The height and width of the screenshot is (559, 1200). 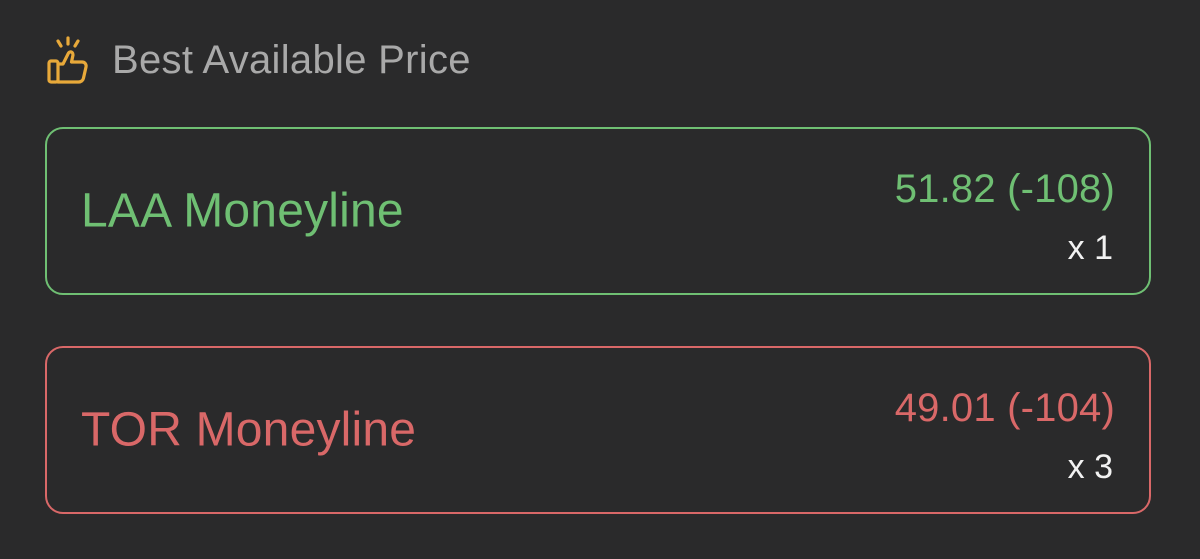 I want to click on quantity-value: x 3, so click(x=1090, y=467).